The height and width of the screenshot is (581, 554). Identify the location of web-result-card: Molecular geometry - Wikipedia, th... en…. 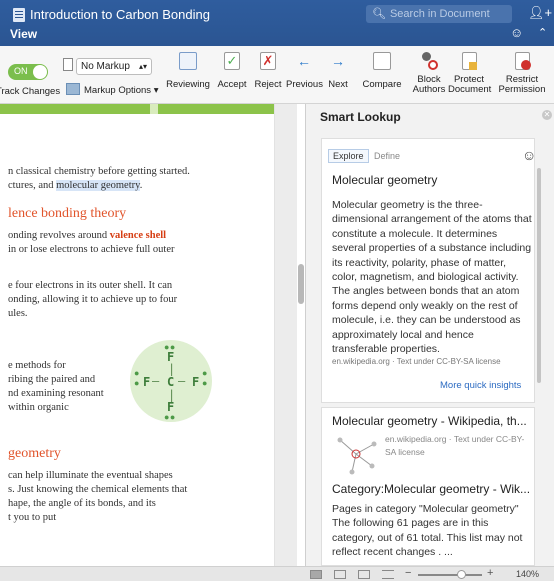
(428, 486).